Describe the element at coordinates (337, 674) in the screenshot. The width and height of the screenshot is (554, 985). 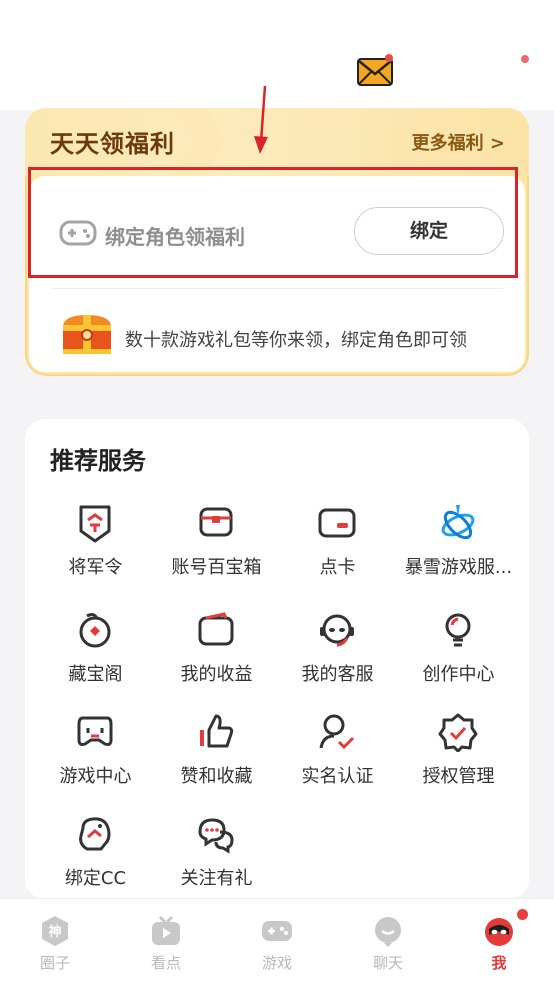
I see `service-label: 我的客服` at that location.